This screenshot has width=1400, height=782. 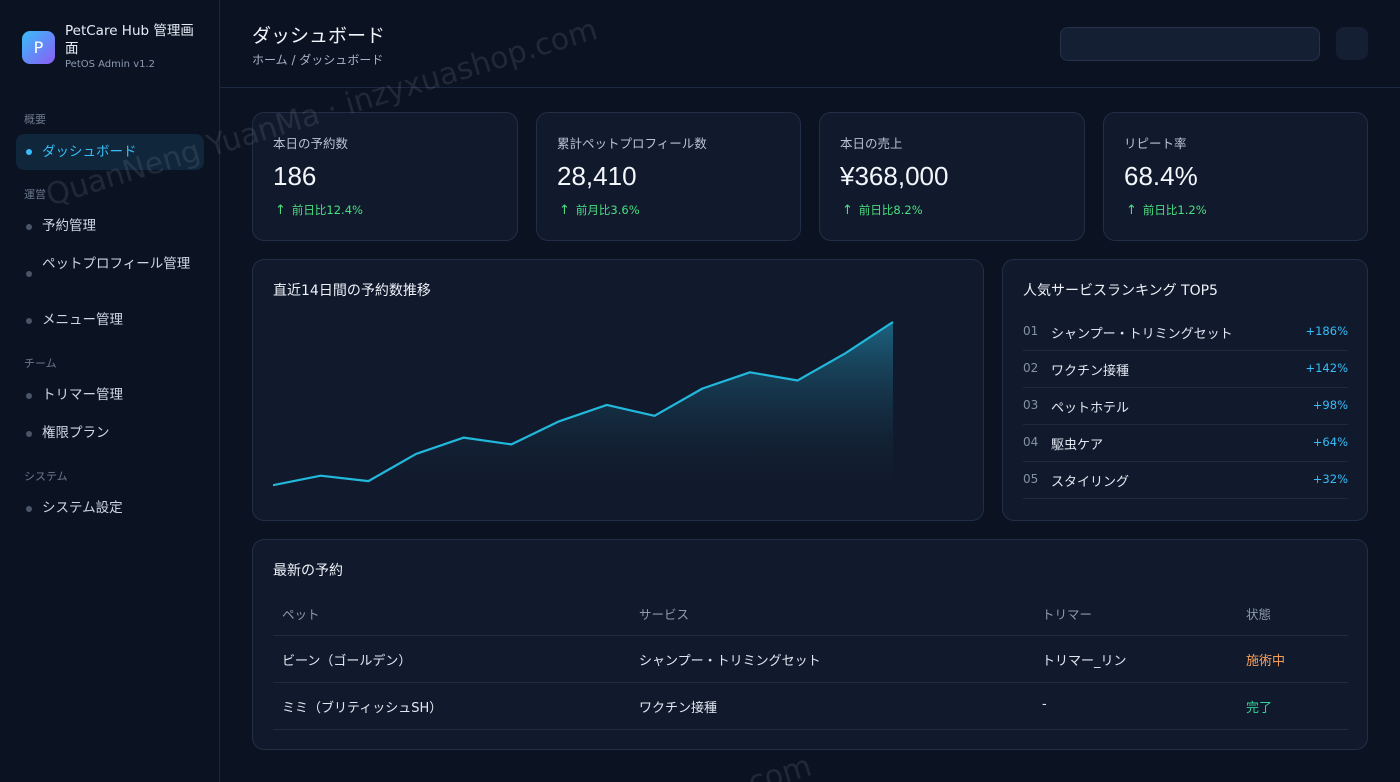 What do you see at coordinates (1067, 614) in the screenshot?
I see `column-header-trimmer: トリマー` at bounding box center [1067, 614].